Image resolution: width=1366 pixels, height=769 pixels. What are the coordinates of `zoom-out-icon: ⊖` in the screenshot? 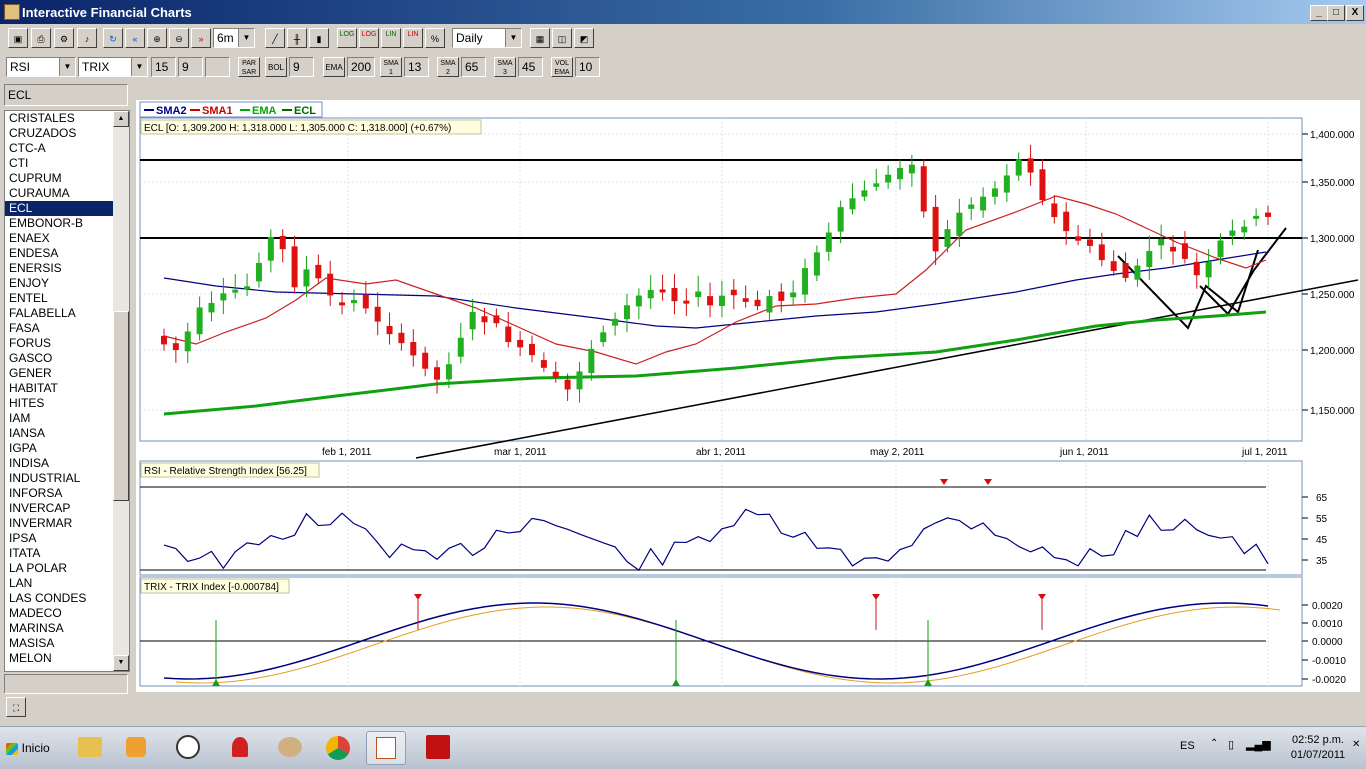 It's located at (179, 38).